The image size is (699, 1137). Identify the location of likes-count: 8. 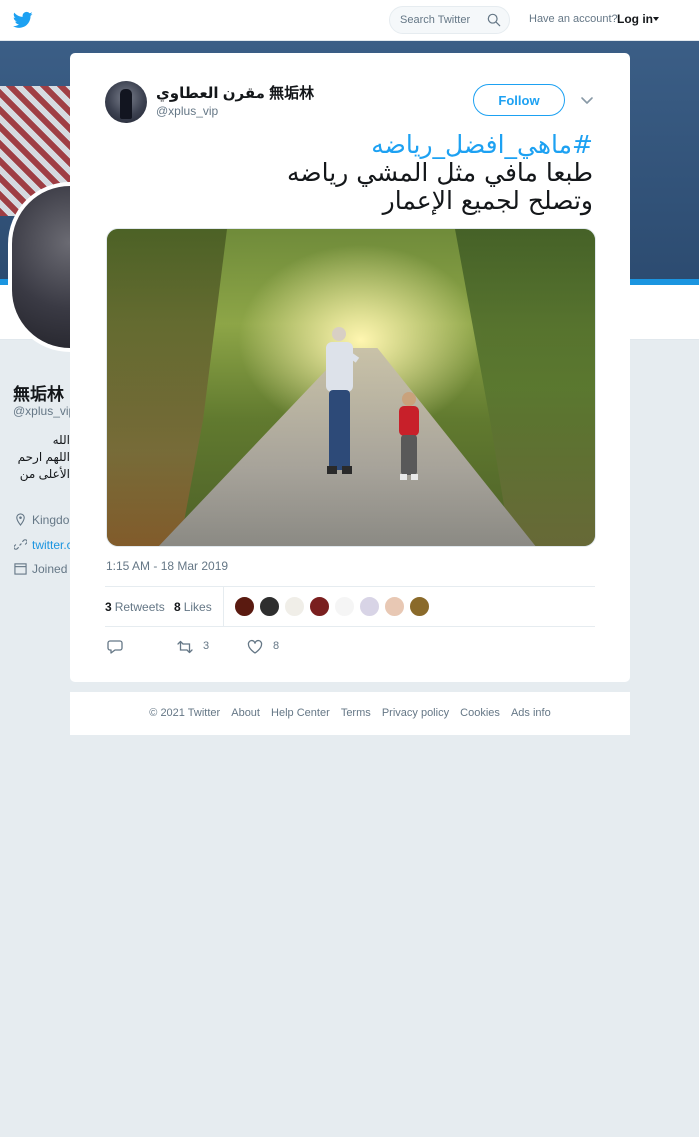
(177, 607).